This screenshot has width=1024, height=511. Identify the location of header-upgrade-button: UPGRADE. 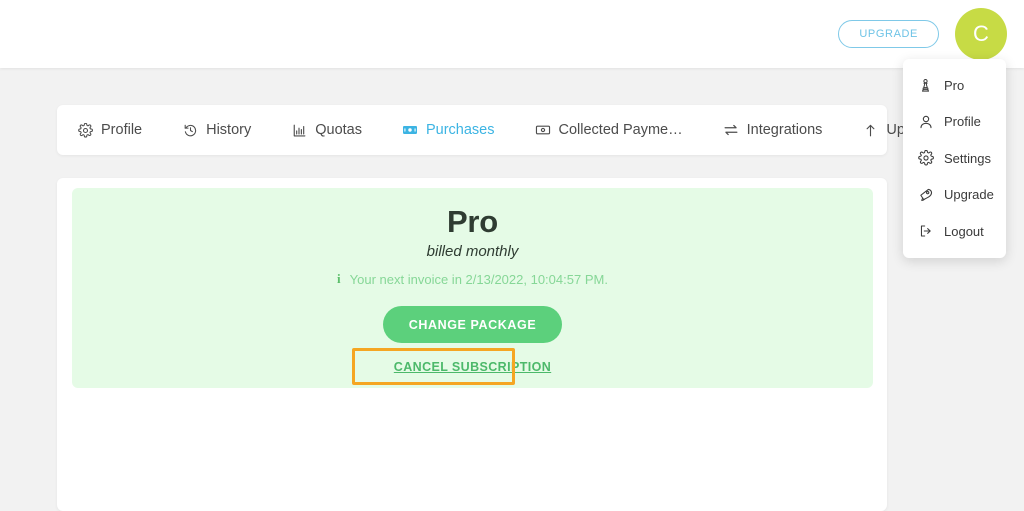
(888, 34).